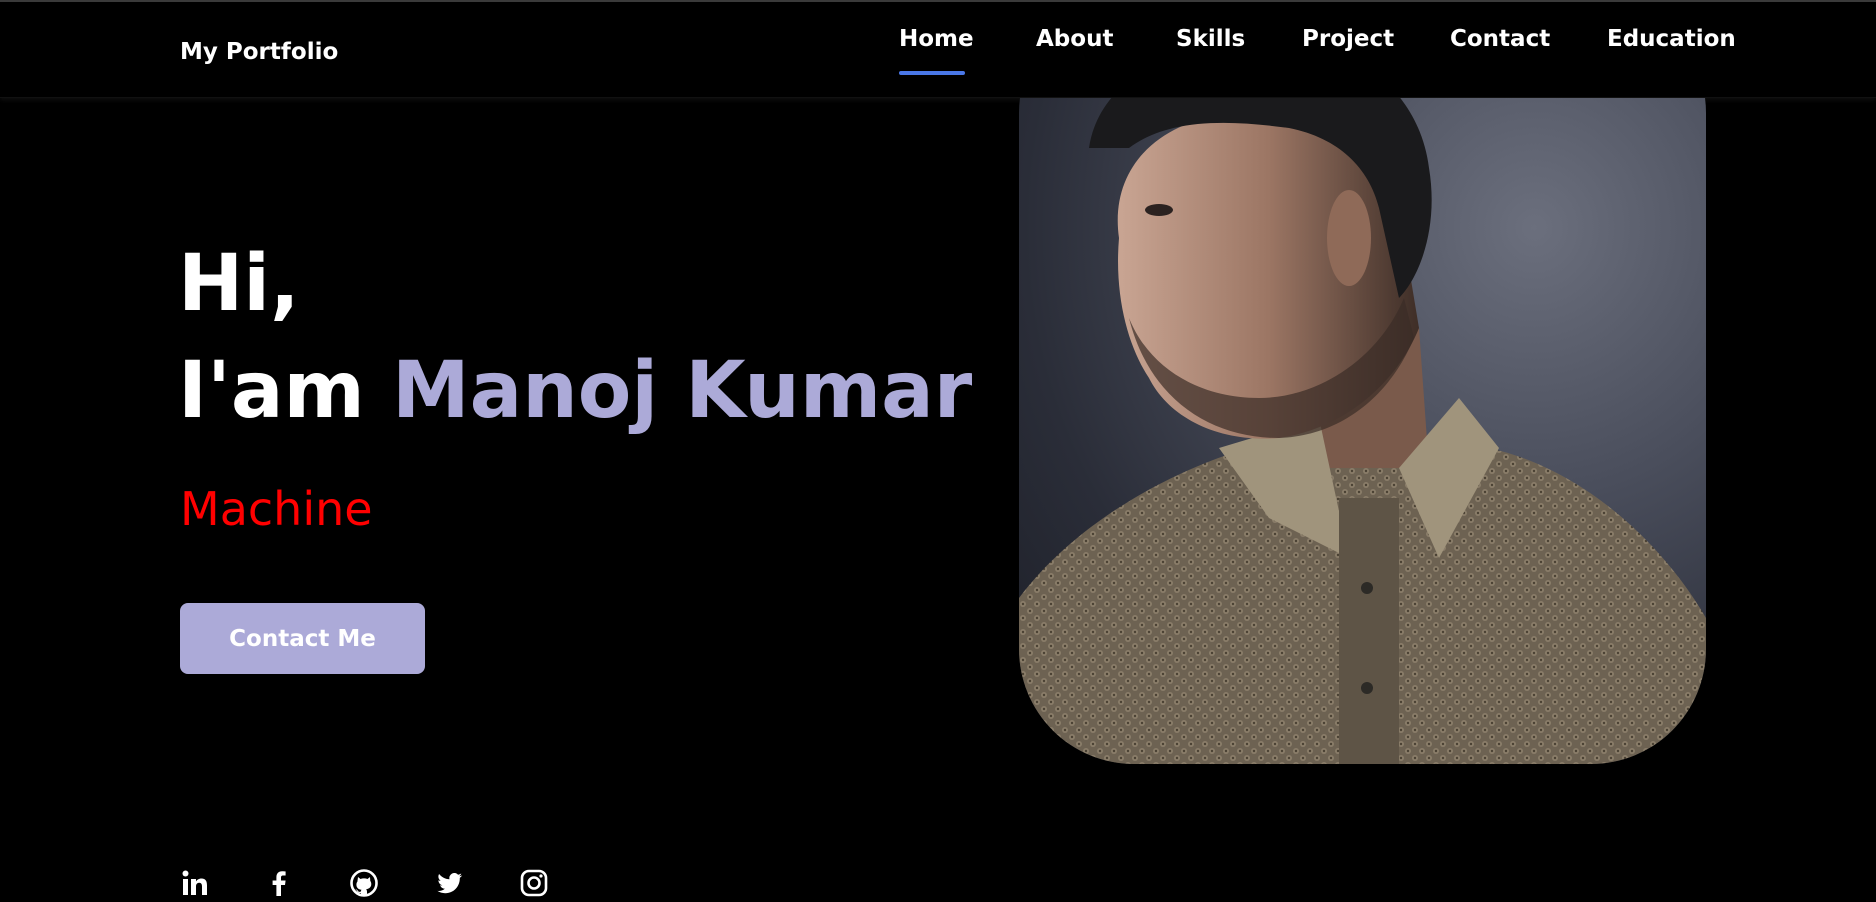 This screenshot has height=902, width=1876. I want to click on brand-logo: My Portfolio, so click(259, 52).